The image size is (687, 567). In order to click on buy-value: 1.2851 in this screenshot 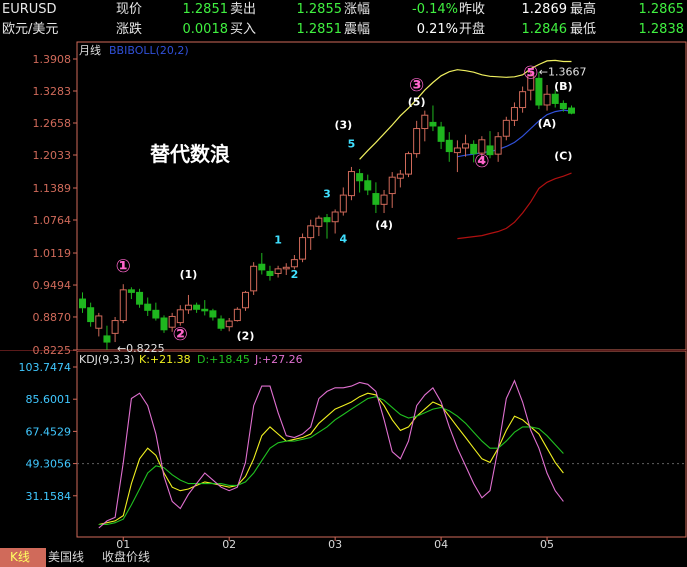, I will do `click(319, 29)`.